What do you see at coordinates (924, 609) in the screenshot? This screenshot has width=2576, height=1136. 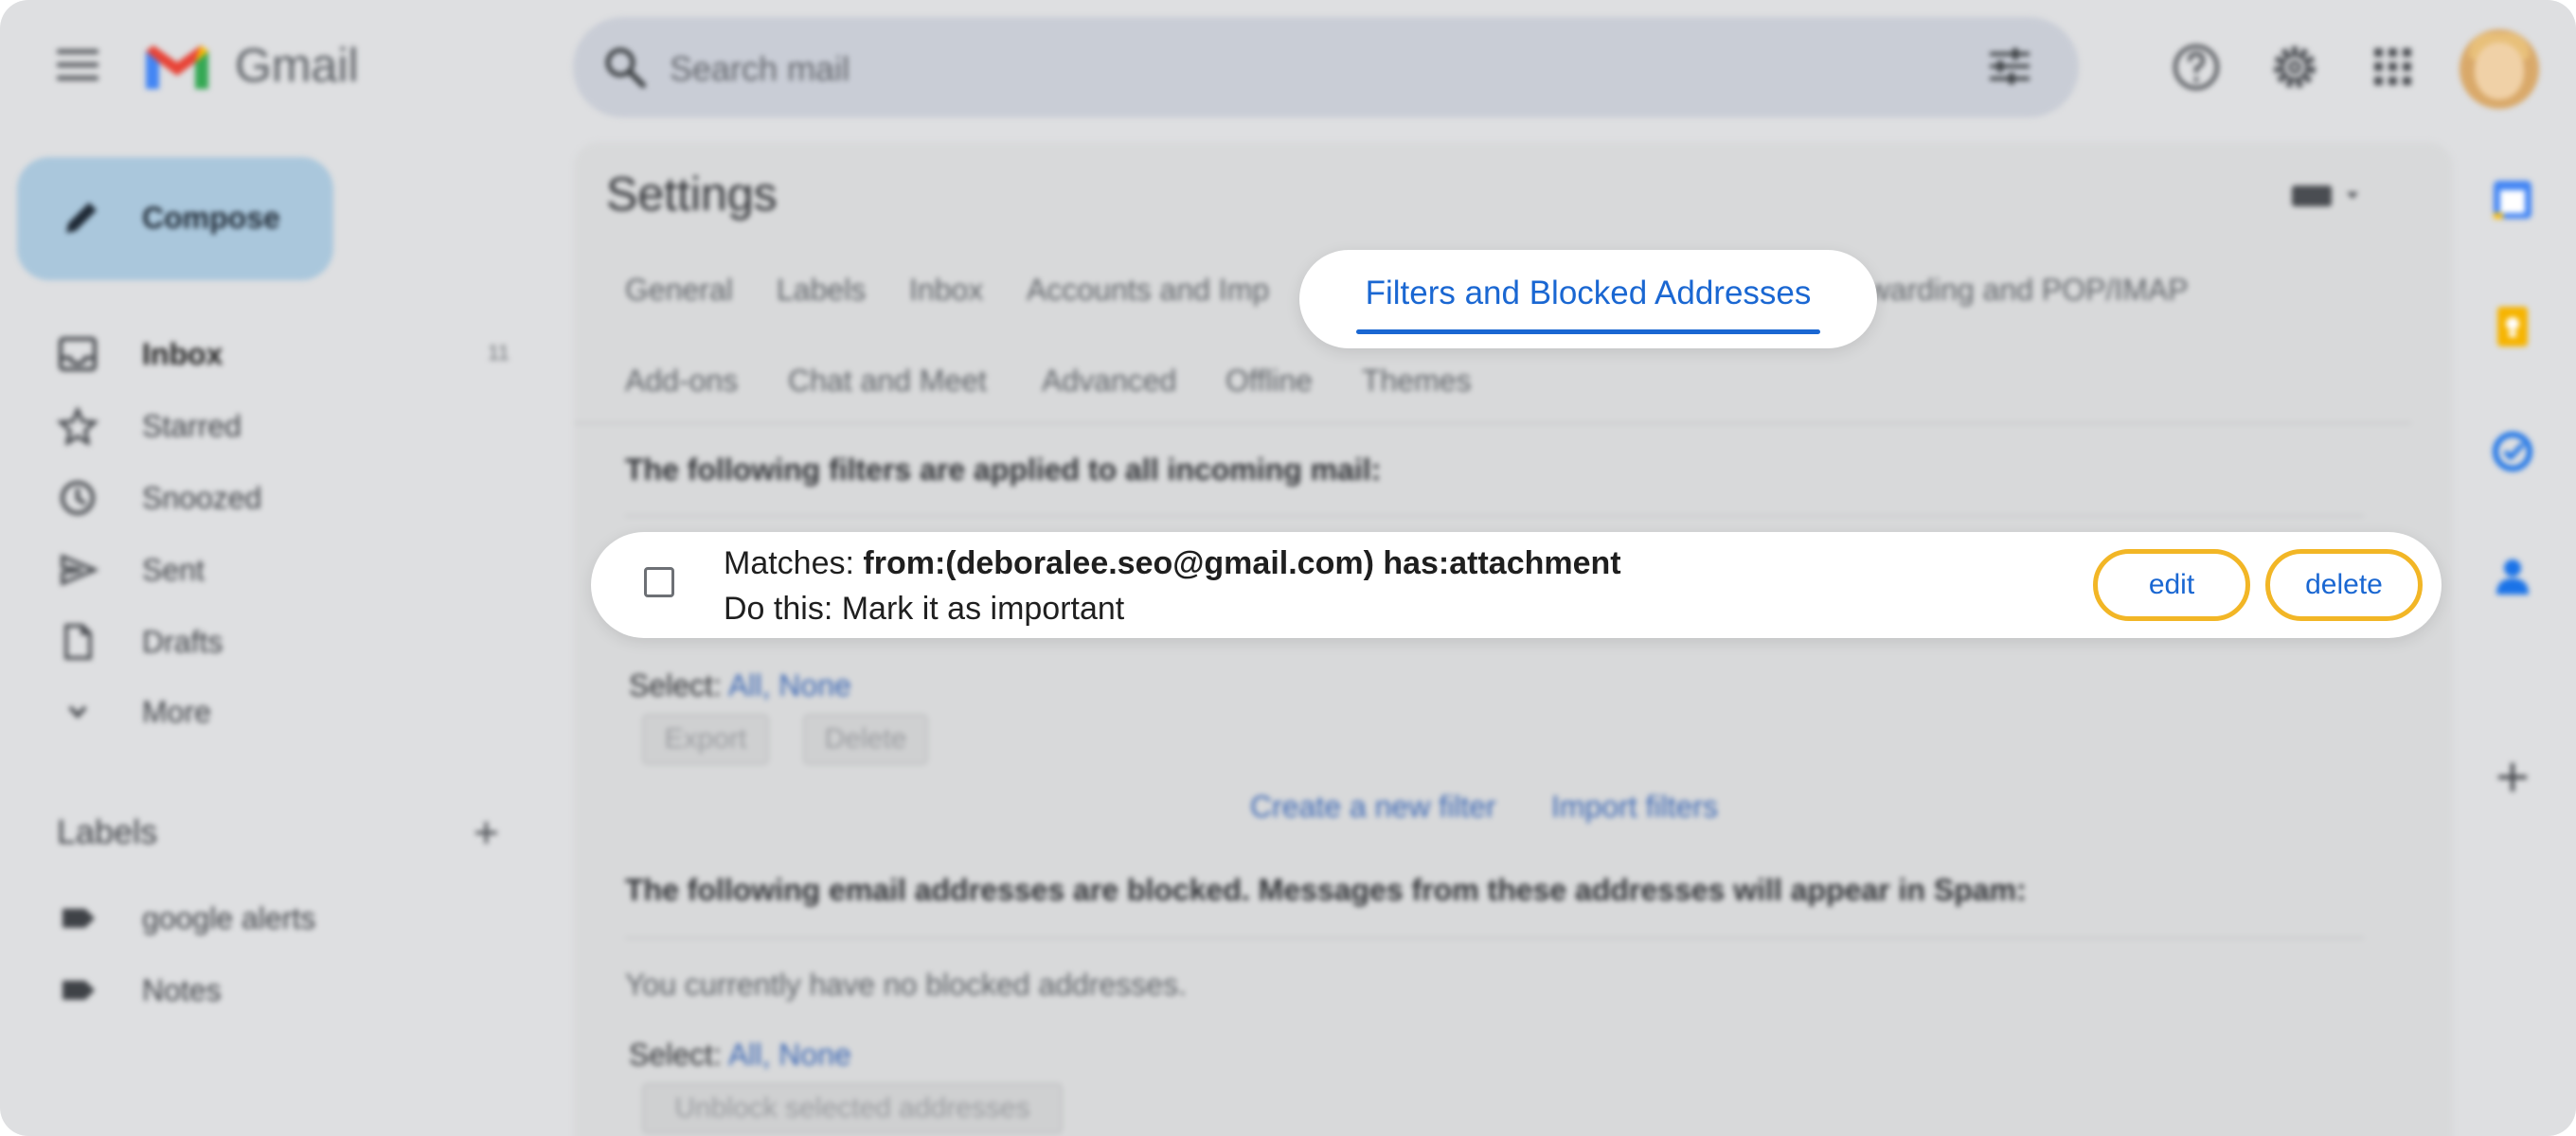 I see `filter-action: Do this: Mark it as important` at bounding box center [924, 609].